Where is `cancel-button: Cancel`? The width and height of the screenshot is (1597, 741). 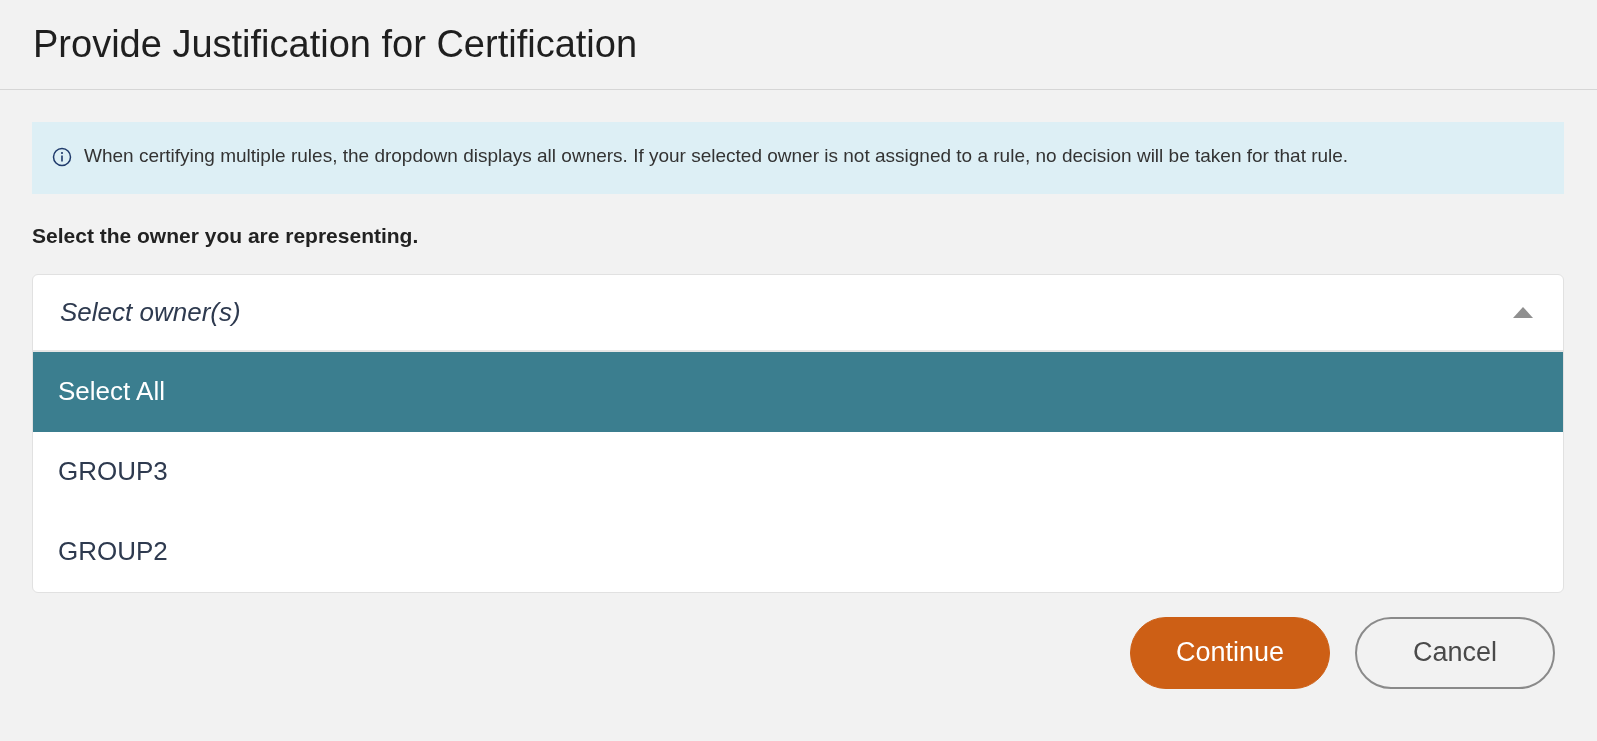 cancel-button: Cancel is located at coordinates (1455, 652).